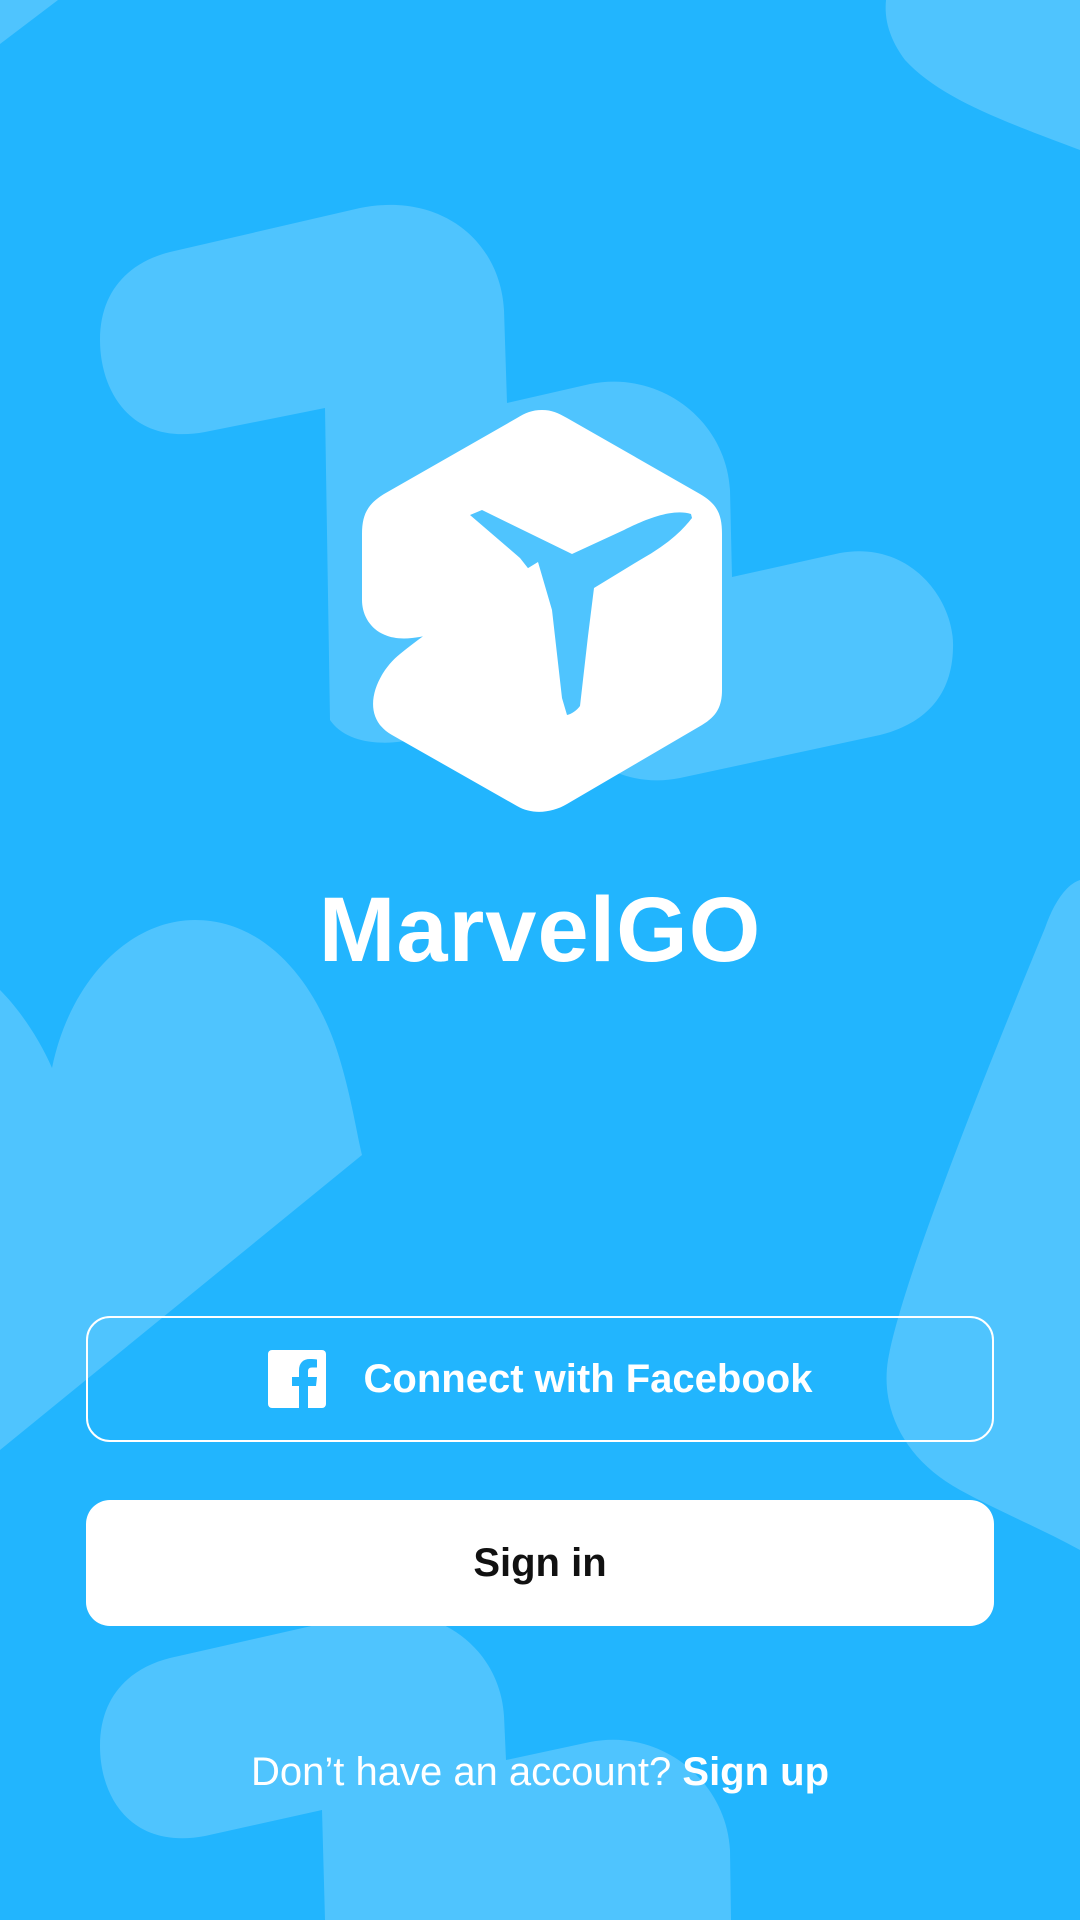 This screenshot has height=1920, width=1080. I want to click on app-logo-icon, so click(542, 611).